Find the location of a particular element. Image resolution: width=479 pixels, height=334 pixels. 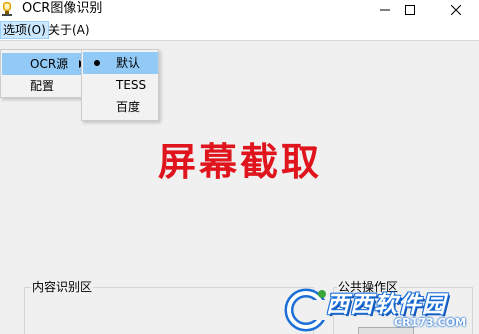

options-dropdown: OCR源 配置 is located at coordinates (45, 73).